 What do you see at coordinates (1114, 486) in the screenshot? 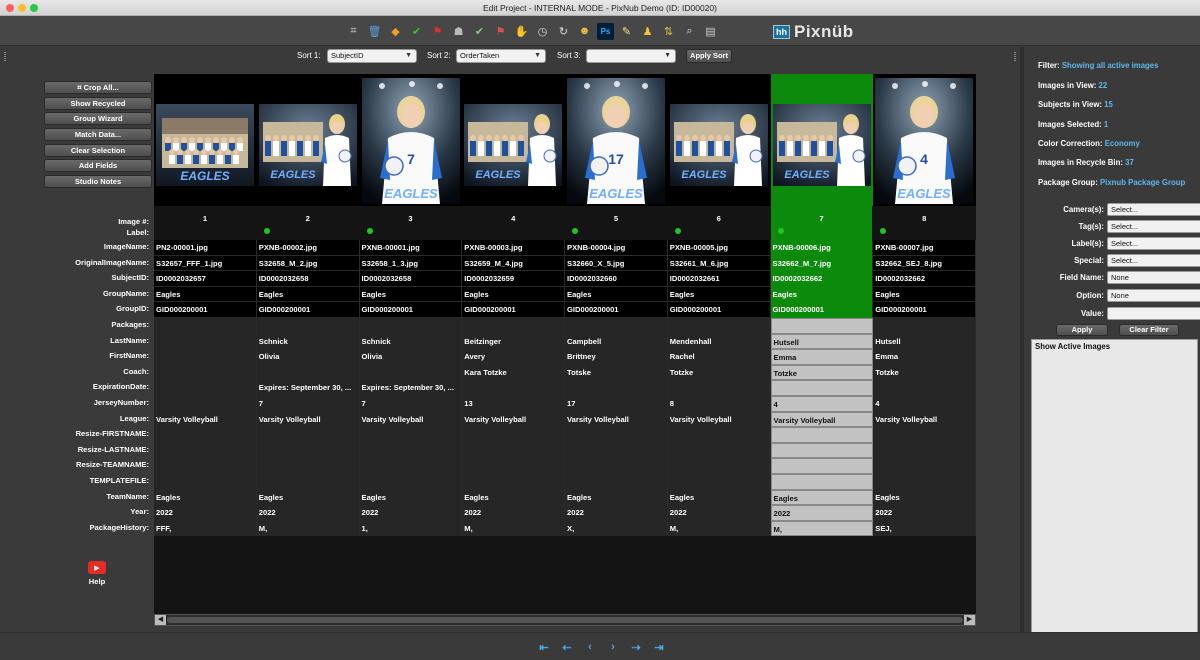
I see `filter-result-list: Show Active Images` at bounding box center [1114, 486].